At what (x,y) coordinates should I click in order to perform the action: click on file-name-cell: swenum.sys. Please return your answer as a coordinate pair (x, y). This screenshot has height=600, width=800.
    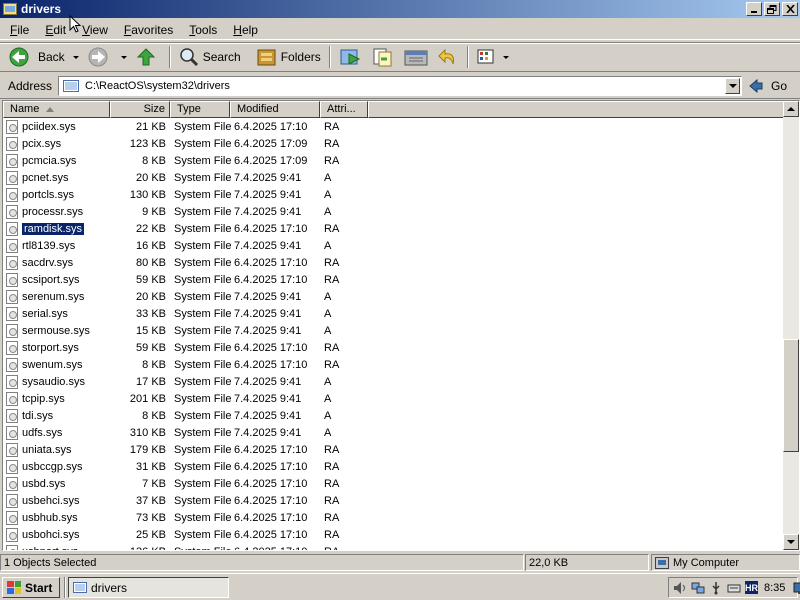
    Looking at the image, I should click on (56, 364).